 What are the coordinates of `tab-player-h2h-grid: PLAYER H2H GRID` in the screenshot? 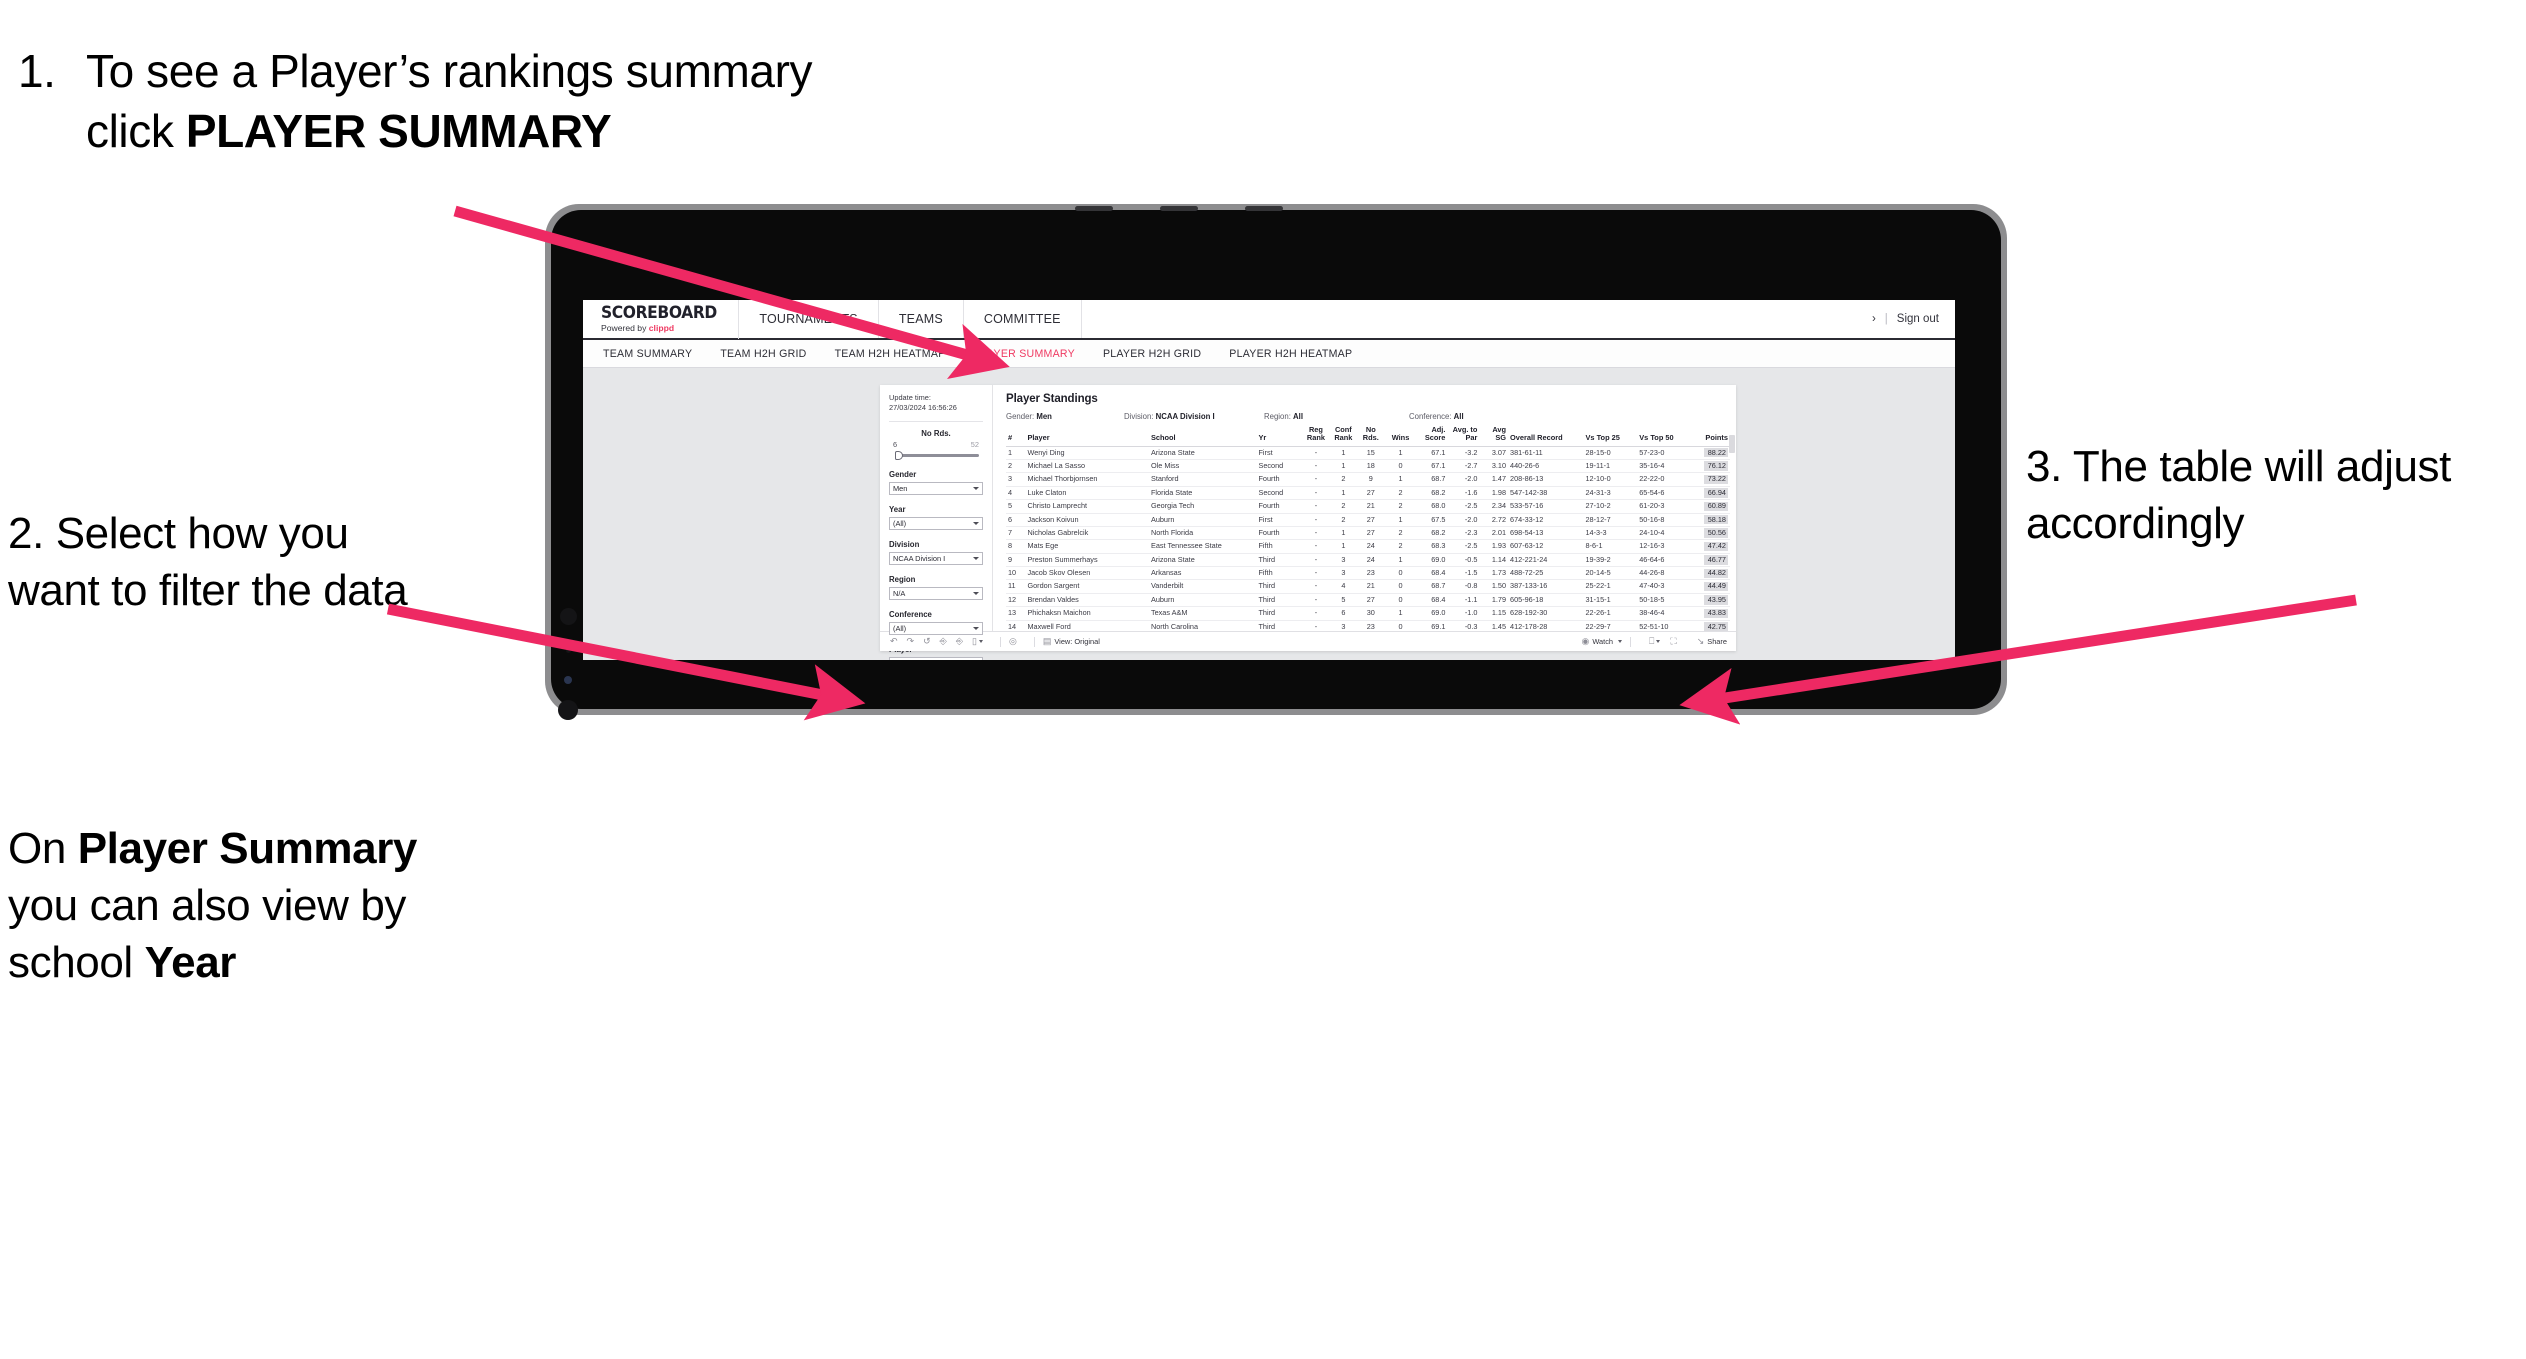 It's located at (1152, 354).